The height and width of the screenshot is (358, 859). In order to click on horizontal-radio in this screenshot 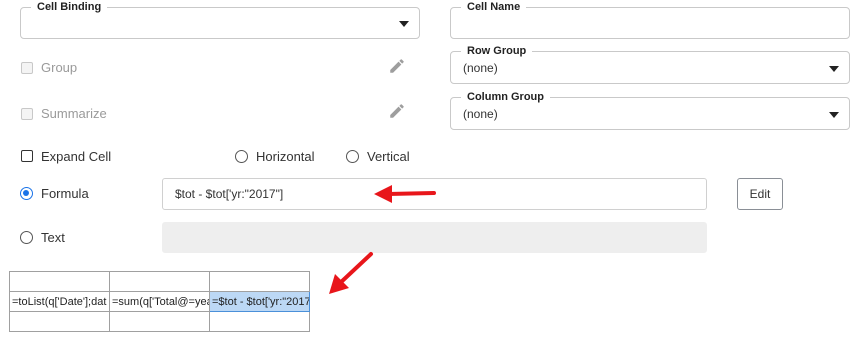, I will do `click(241, 156)`.